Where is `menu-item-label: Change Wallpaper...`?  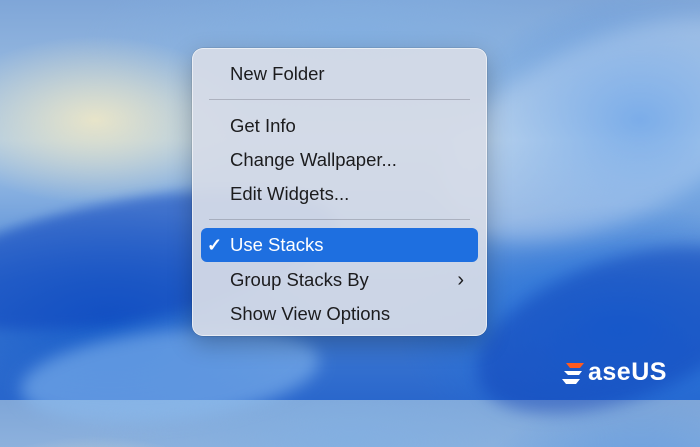
menu-item-label: Change Wallpaper... is located at coordinates (313, 159).